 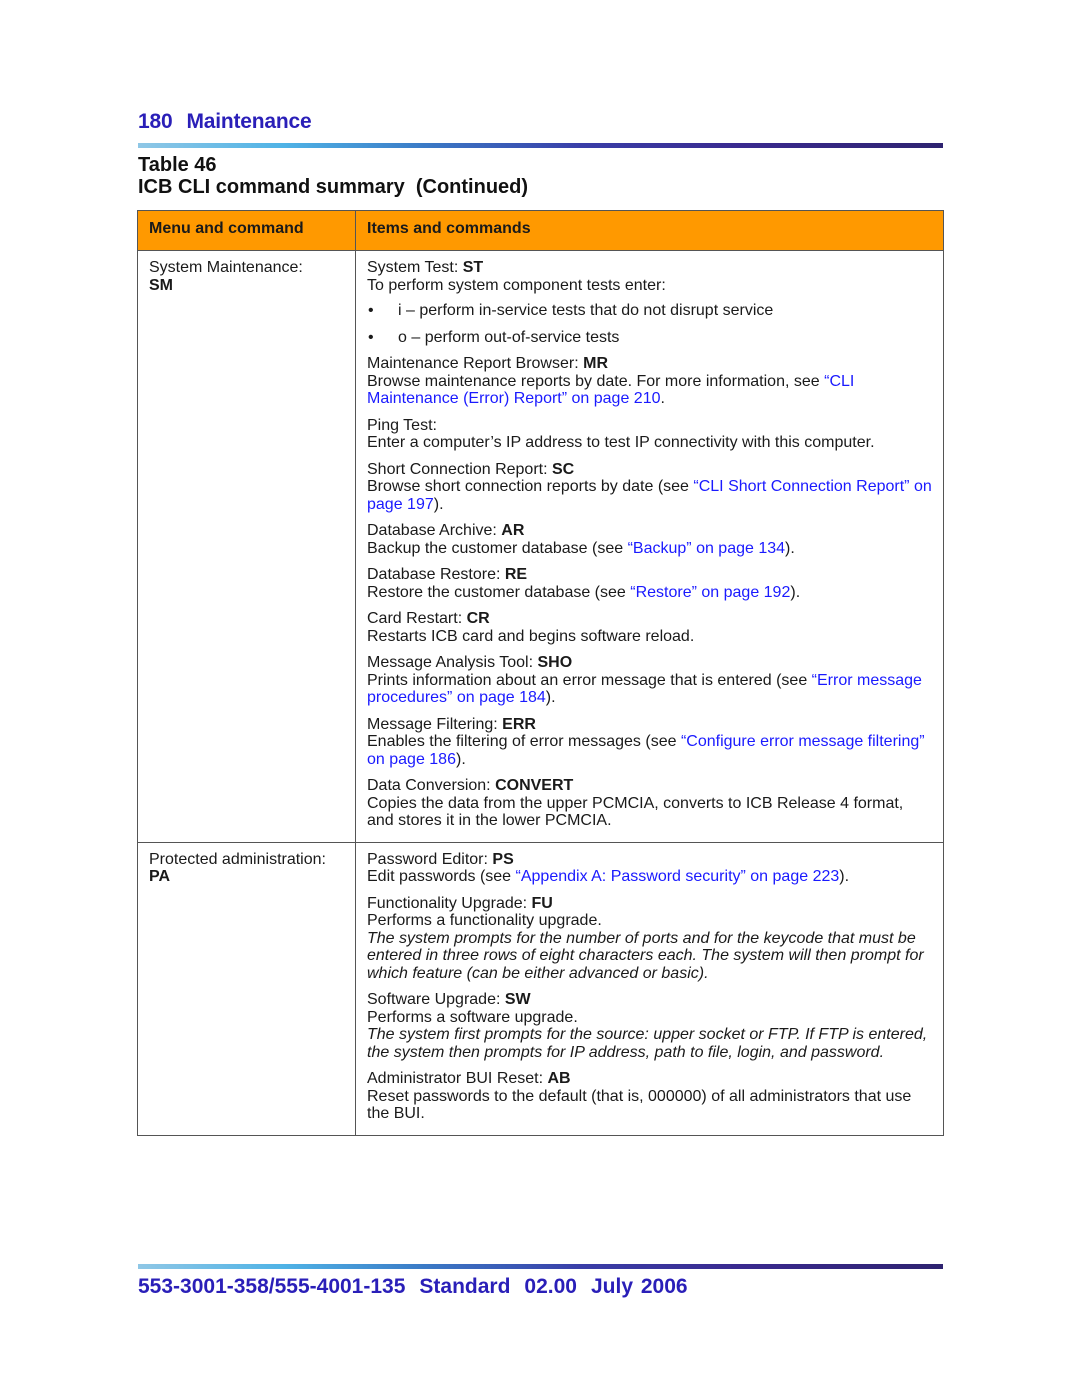 What do you see at coordinates (473, 267) in the screenshot?
I see `command-code: ST` at bounding box center [473, 267].